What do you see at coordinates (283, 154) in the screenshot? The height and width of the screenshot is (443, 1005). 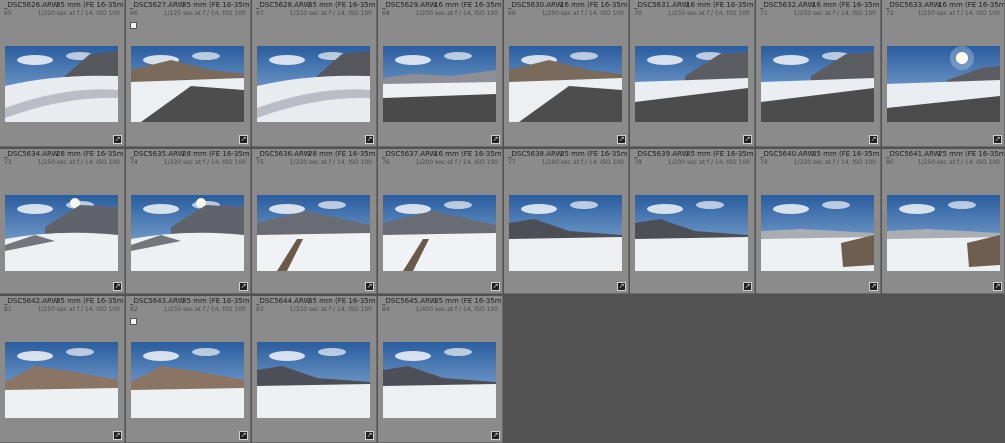 I see `filename-label: _DSC5636.ARW` at bounding box center [283, 154].